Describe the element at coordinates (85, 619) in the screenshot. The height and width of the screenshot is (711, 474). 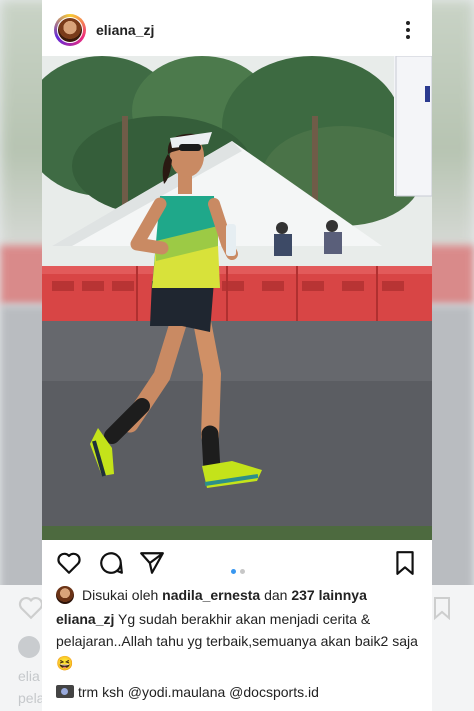
I see `caption-username: eliana_zj` at that location.